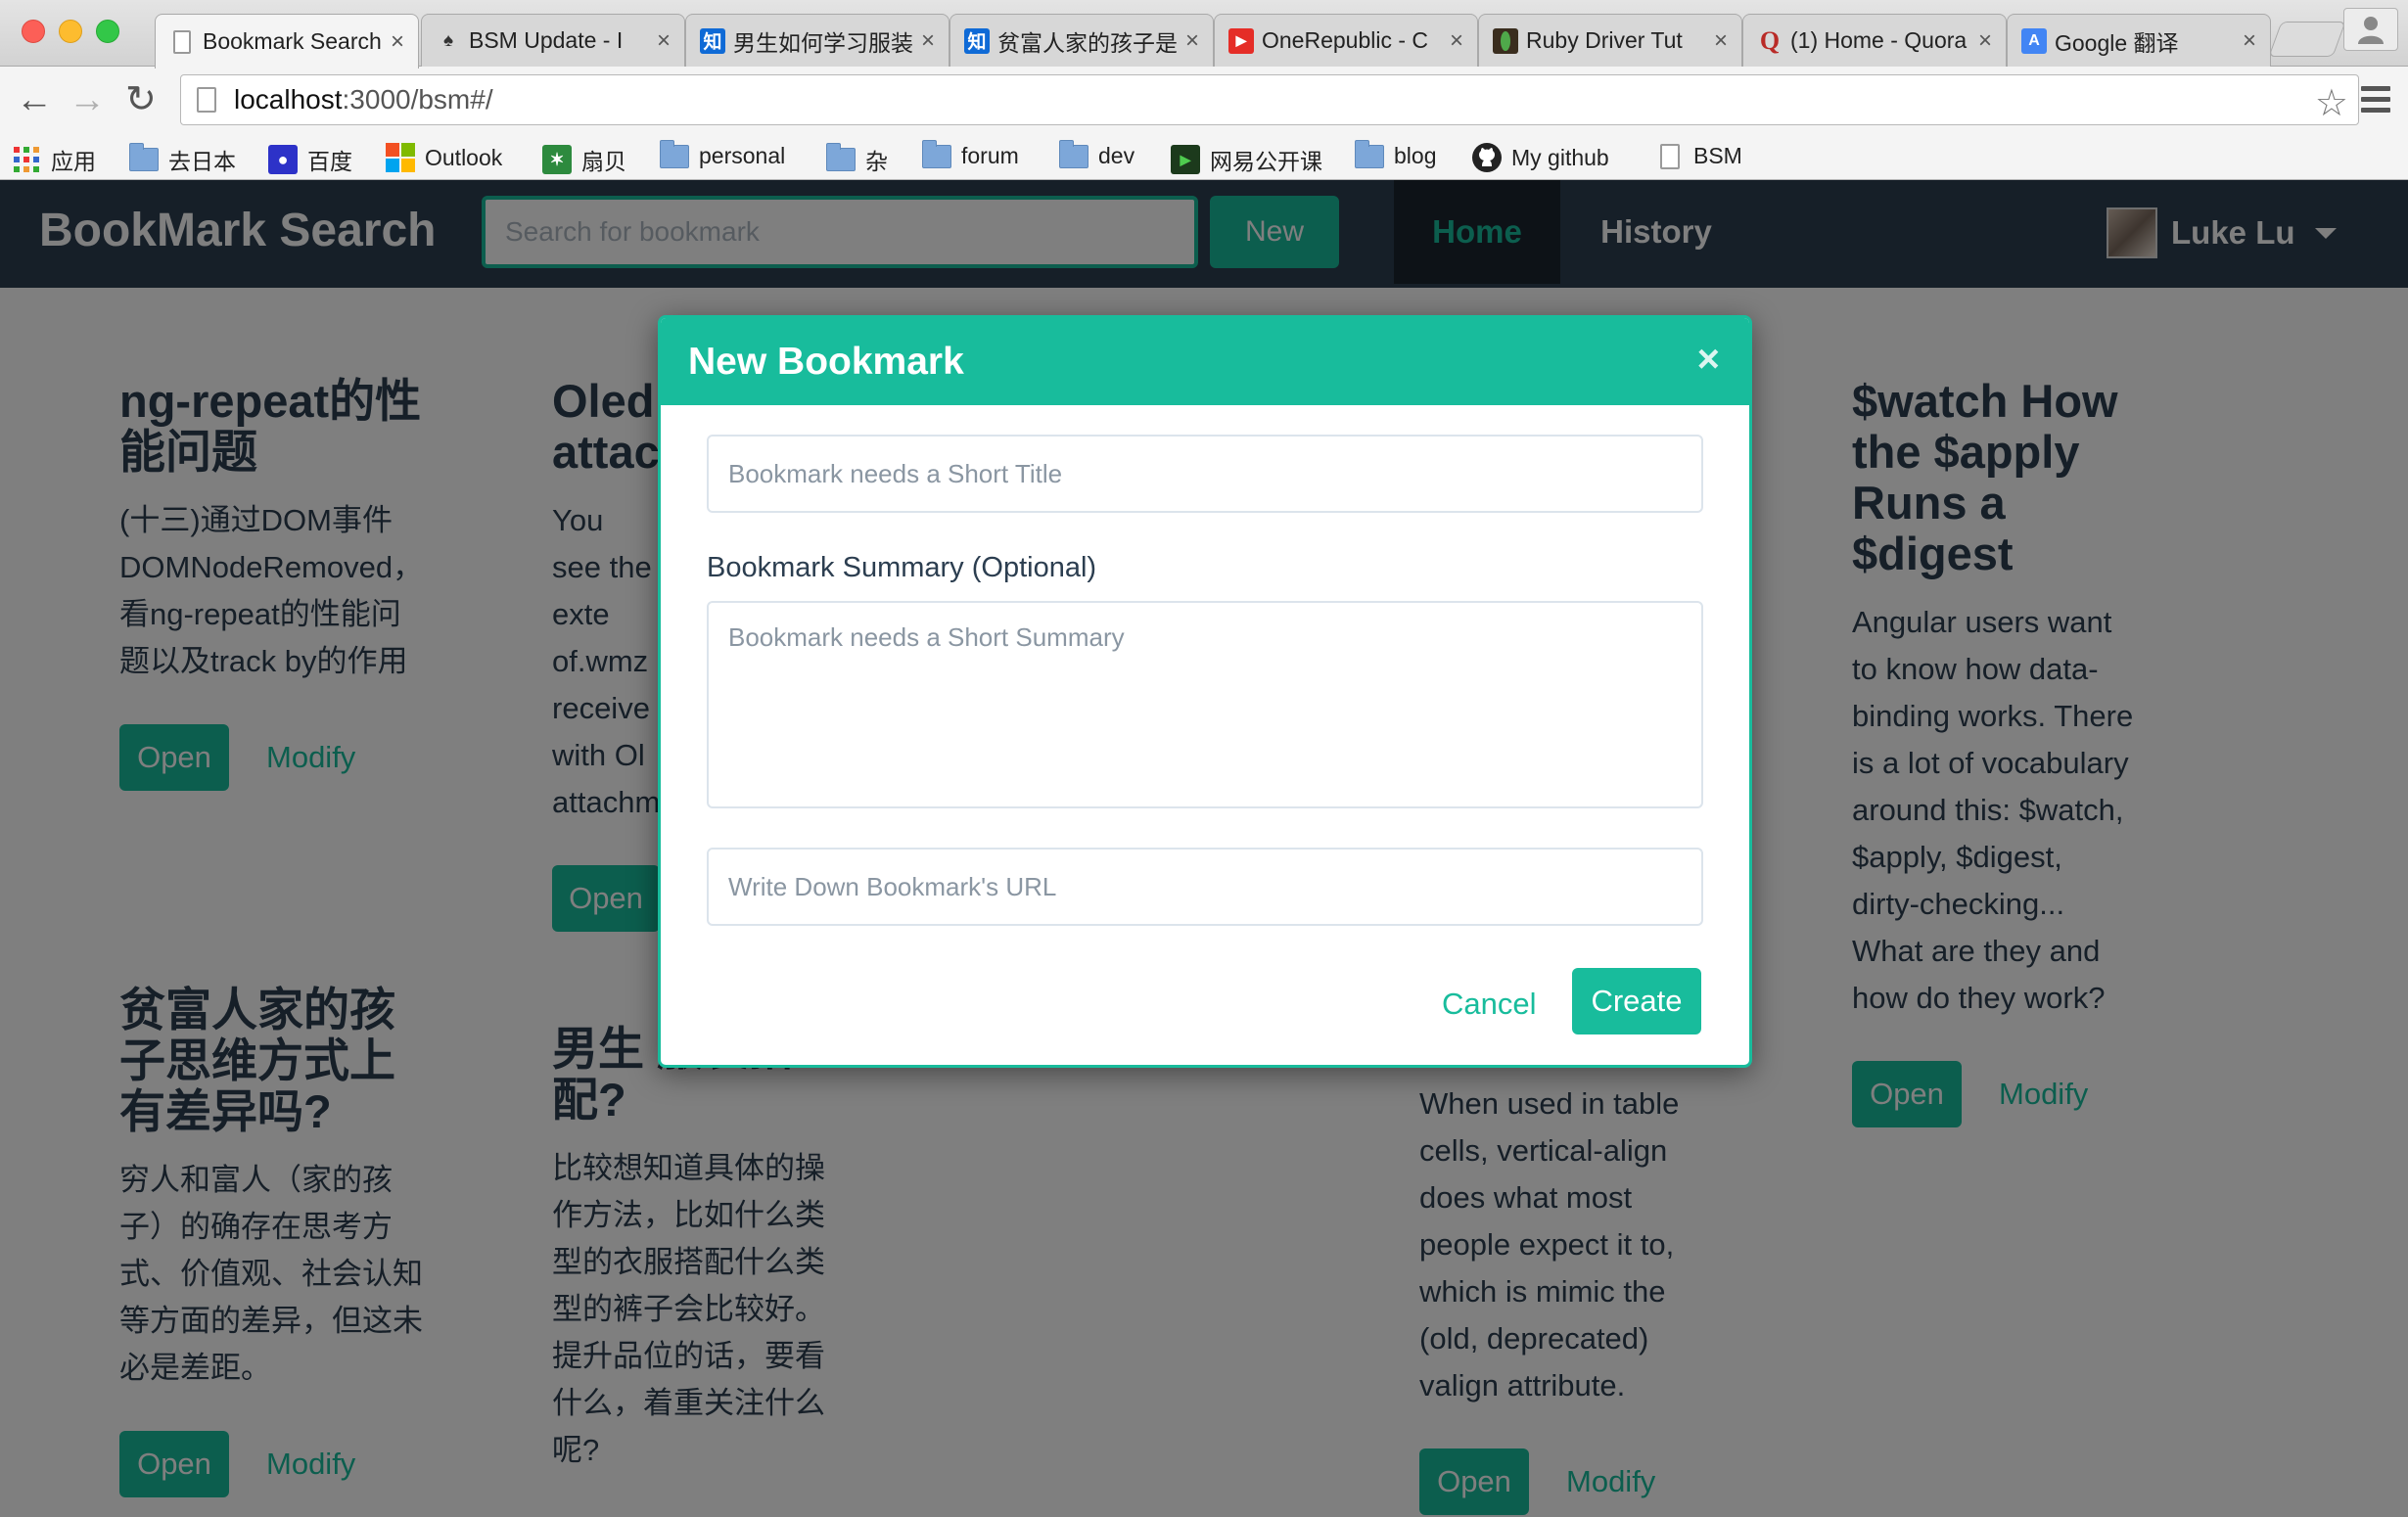 This screenshot has height=1517, width=2408. I want to click on bookmark-folder-forum: forum, so click(970, 154).